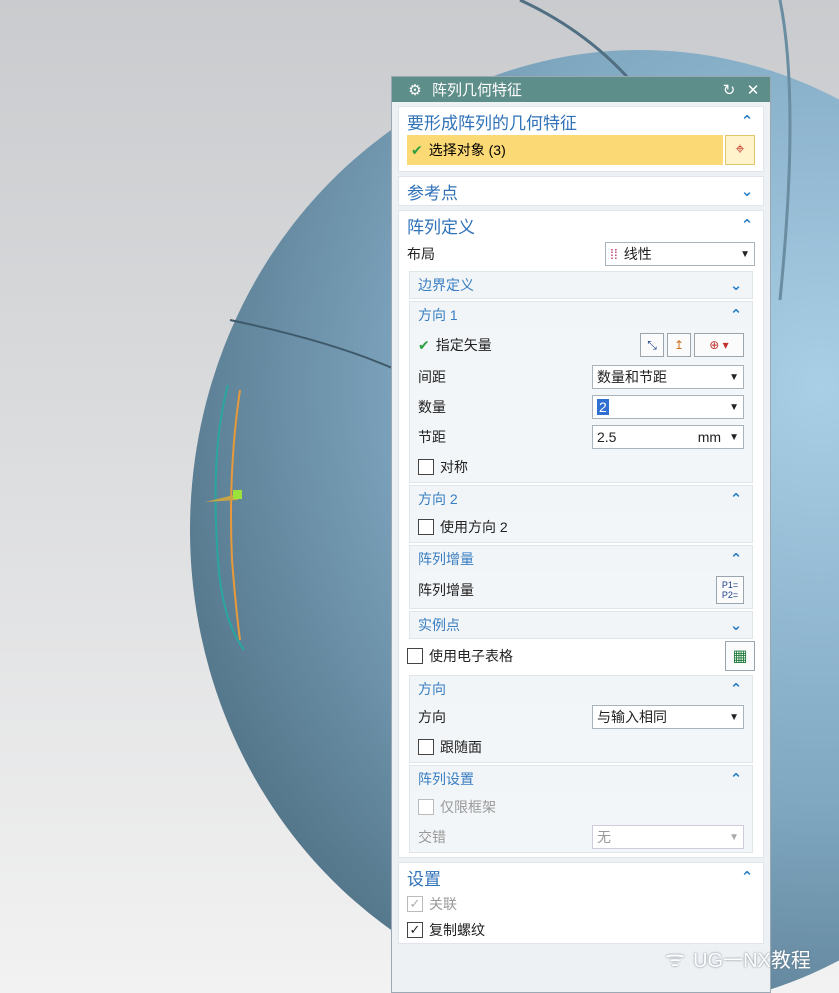 This screenshot has width=839, height=993. Describe the element at coordinates (439, 625) in the screenshot. I see `subsection-title: 实例点` at that location.